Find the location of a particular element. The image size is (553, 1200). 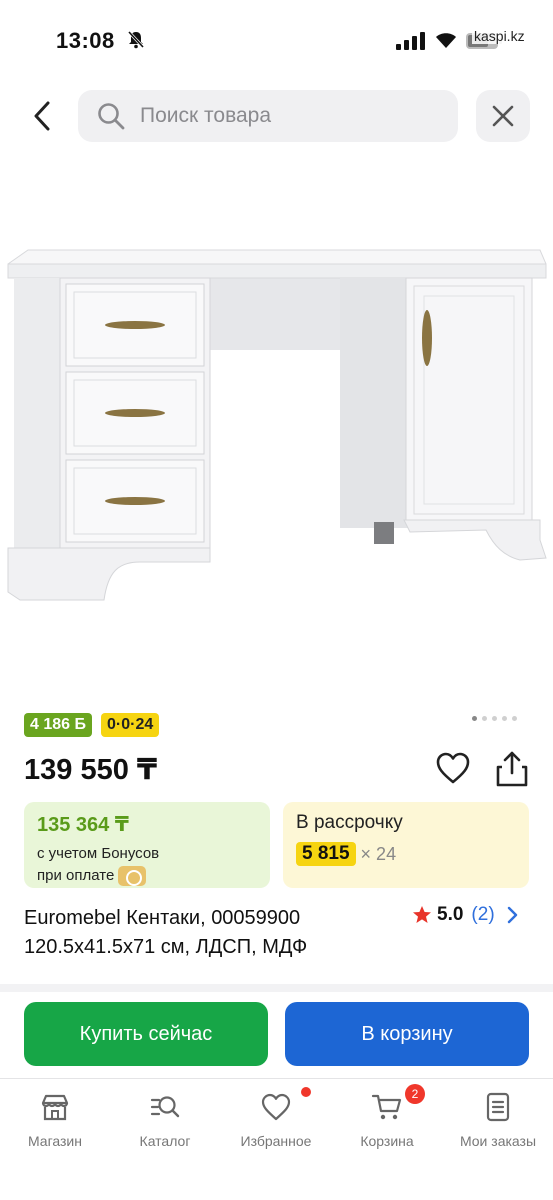

nav-item-orders: Мои заказы is located at coordinates (498, 1119).